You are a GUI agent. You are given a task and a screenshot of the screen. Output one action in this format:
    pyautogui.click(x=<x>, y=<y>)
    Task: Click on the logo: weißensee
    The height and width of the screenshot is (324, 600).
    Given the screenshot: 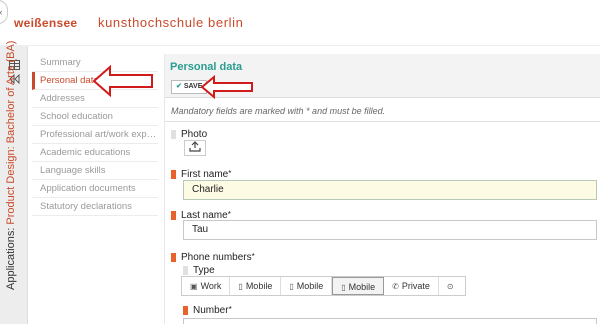 What is the action you would take?
    pyautogui.click(x=45, y=23)
    